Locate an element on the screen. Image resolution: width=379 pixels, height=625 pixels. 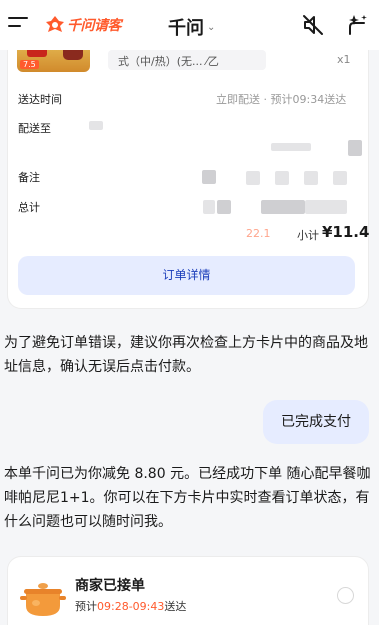
eta-range: 09:28-09:43 is located at coordinates (131, 606).